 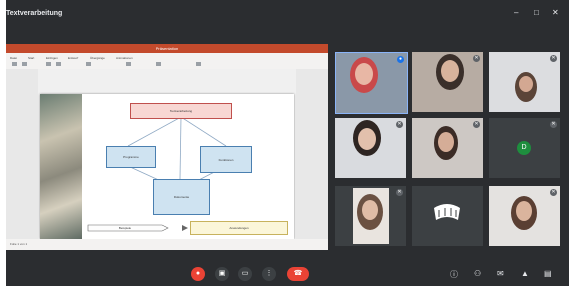 I want to click on shapes-icon, so click(x=128, y=64).